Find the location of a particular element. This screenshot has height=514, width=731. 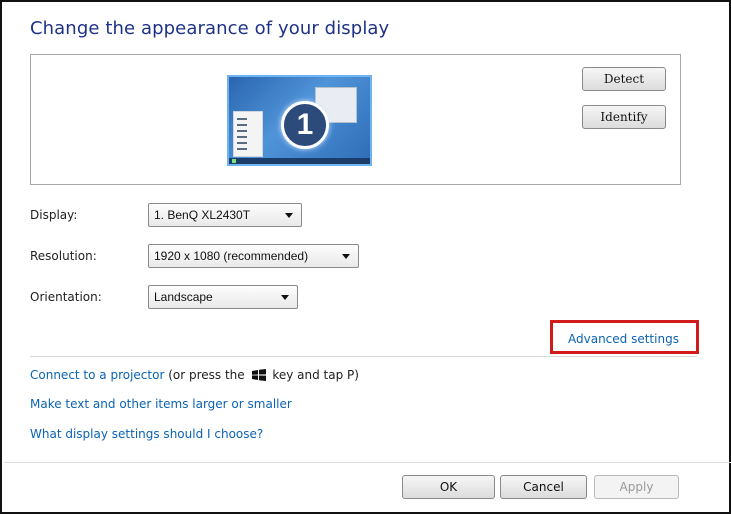

window-thumbnail-left is located at coordinates (248, 134).